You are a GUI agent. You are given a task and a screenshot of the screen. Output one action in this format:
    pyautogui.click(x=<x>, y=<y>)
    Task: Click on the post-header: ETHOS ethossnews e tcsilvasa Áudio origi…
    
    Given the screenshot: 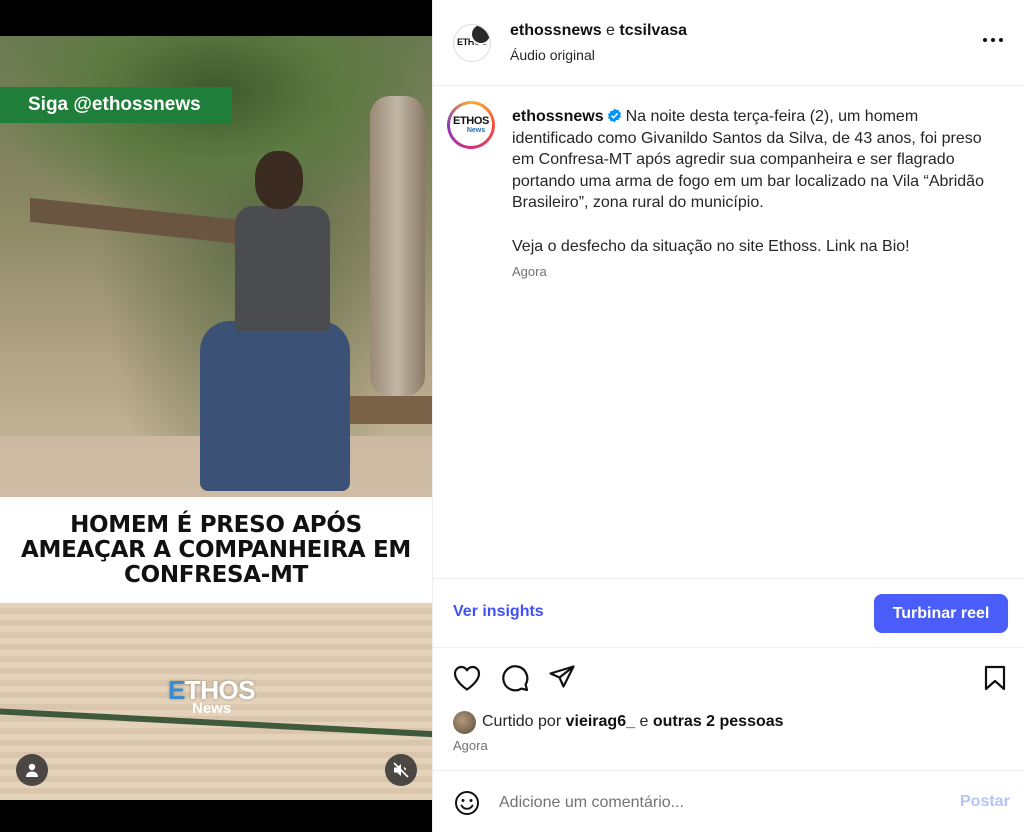 What is the action you would take?
    pyautogui.click(x=728, y=43)
    